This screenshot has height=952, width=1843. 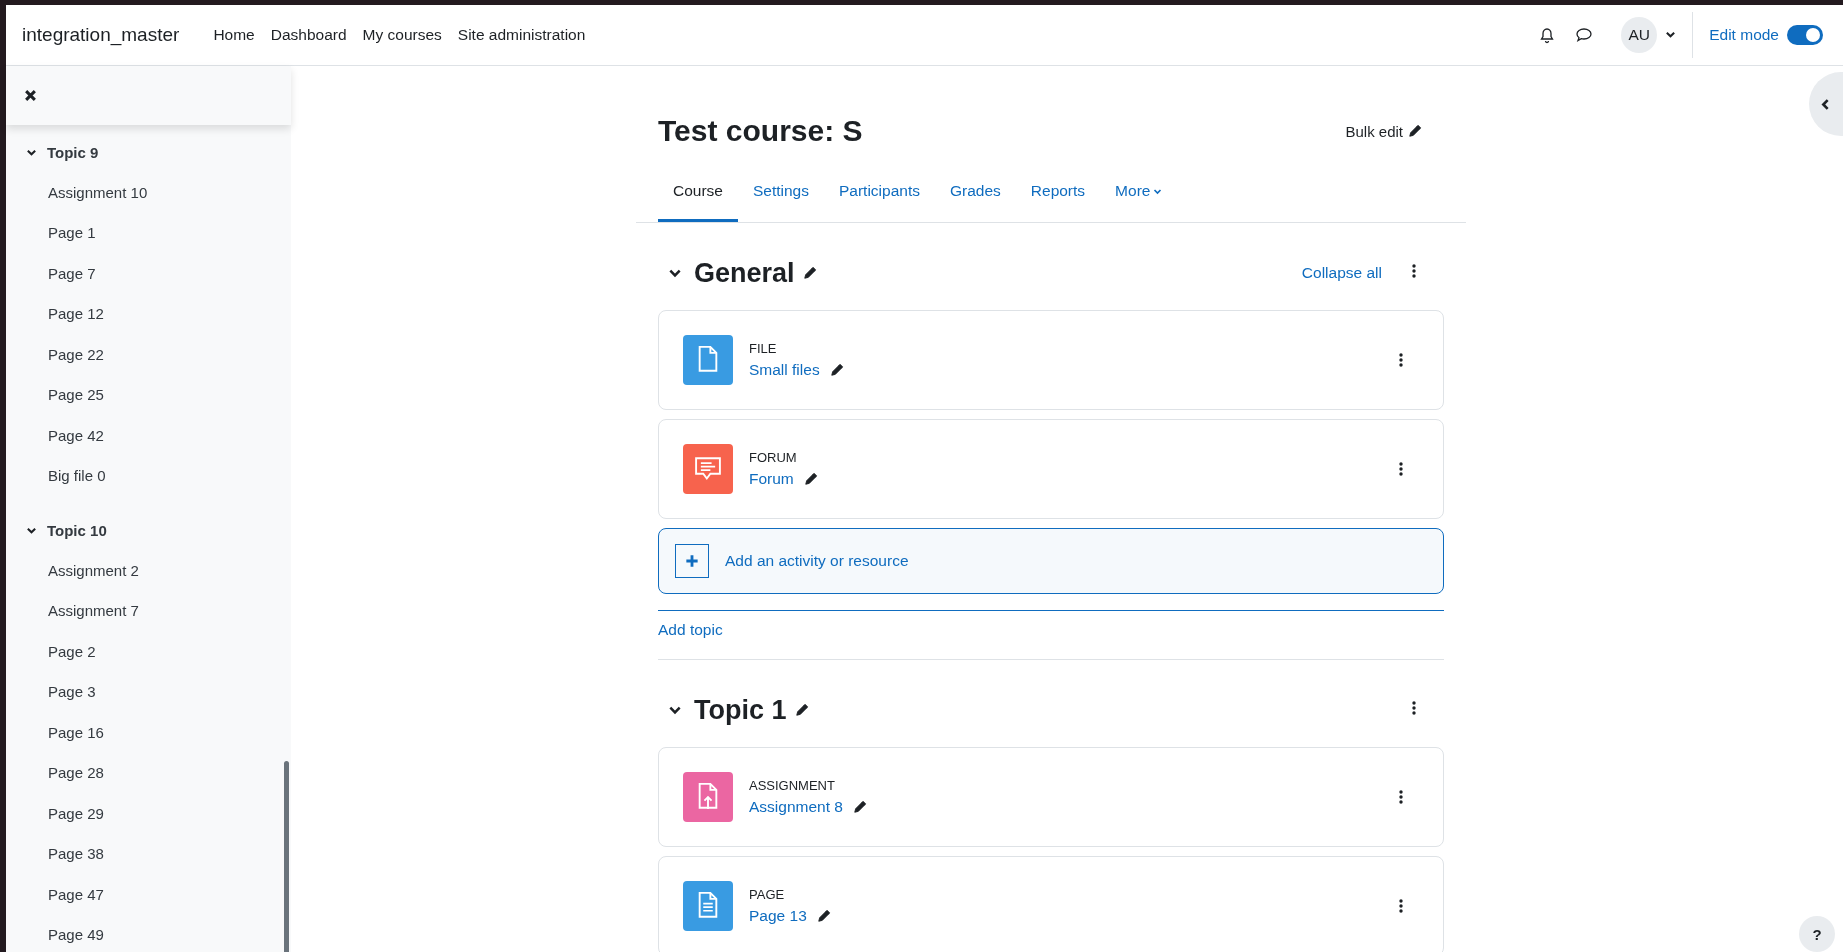 What do you see at coordinates (744, 273) in the screenshot?
I see `section-title: General` at bounding box center [744, 273].